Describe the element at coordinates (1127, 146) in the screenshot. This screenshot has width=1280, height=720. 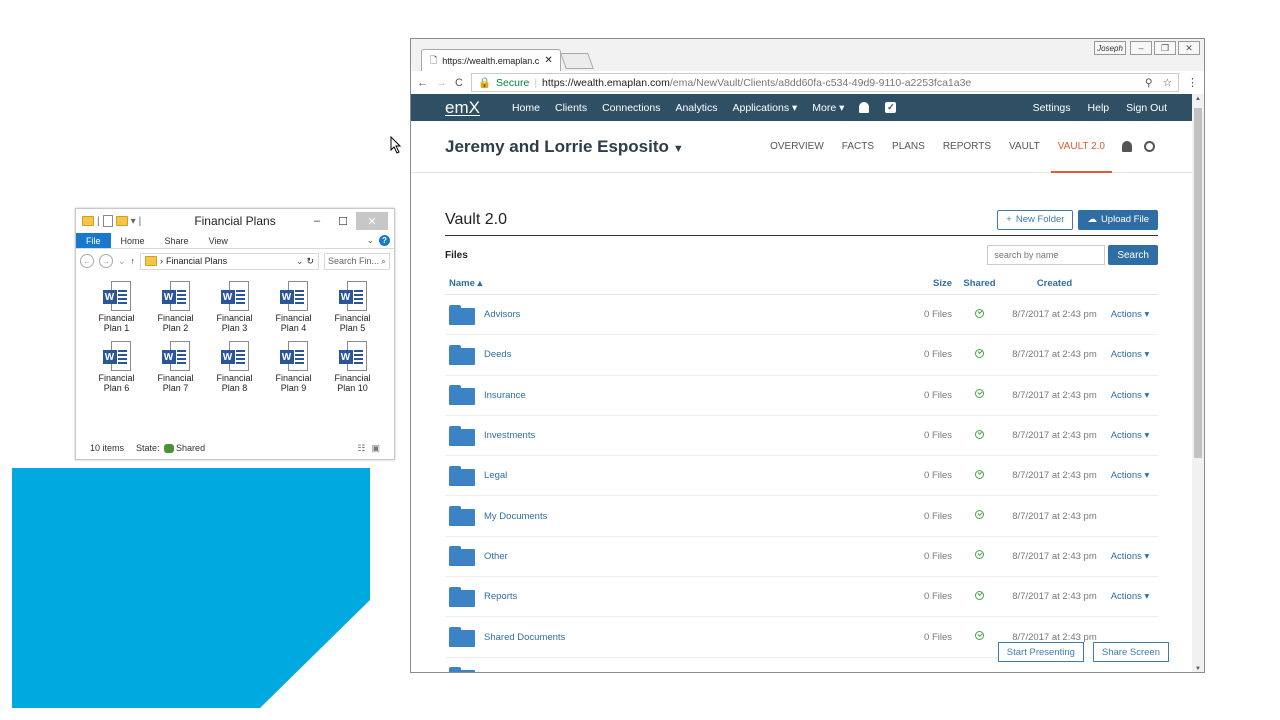
I see `person-icon` at that location.